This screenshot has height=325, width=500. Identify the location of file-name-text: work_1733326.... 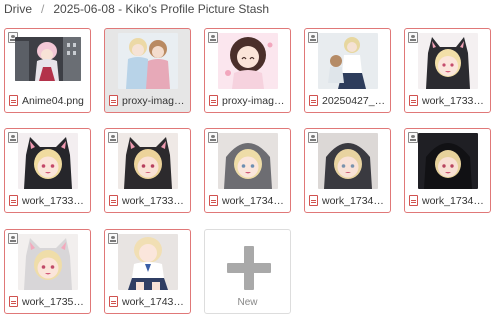
(154, 200).